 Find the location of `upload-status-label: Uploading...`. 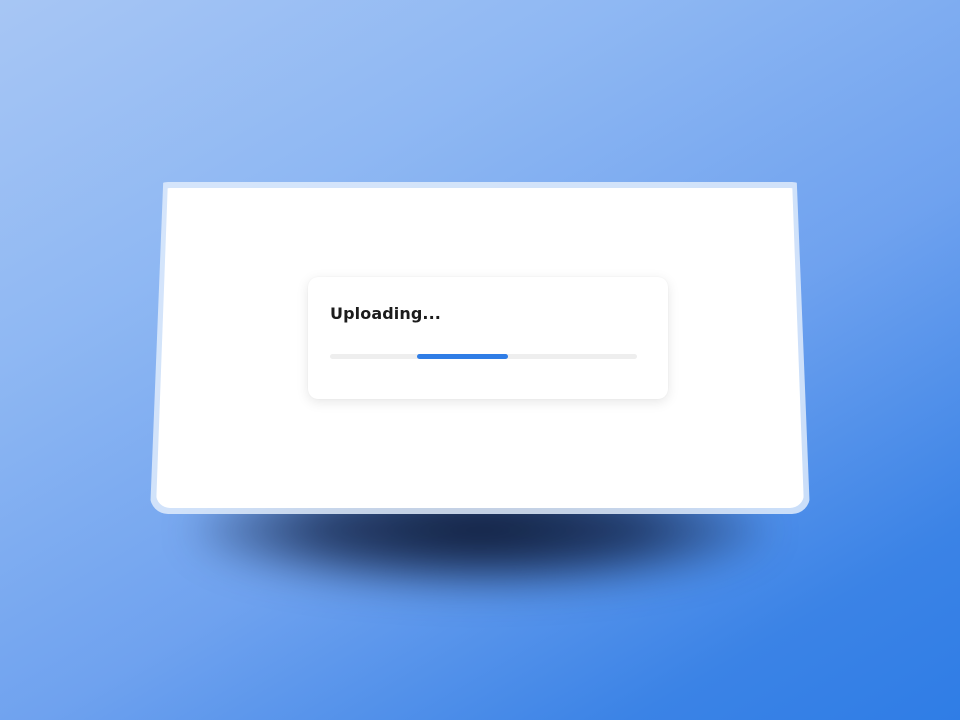

upload-status-label: Uploading... is located at coordinates (385, 313).